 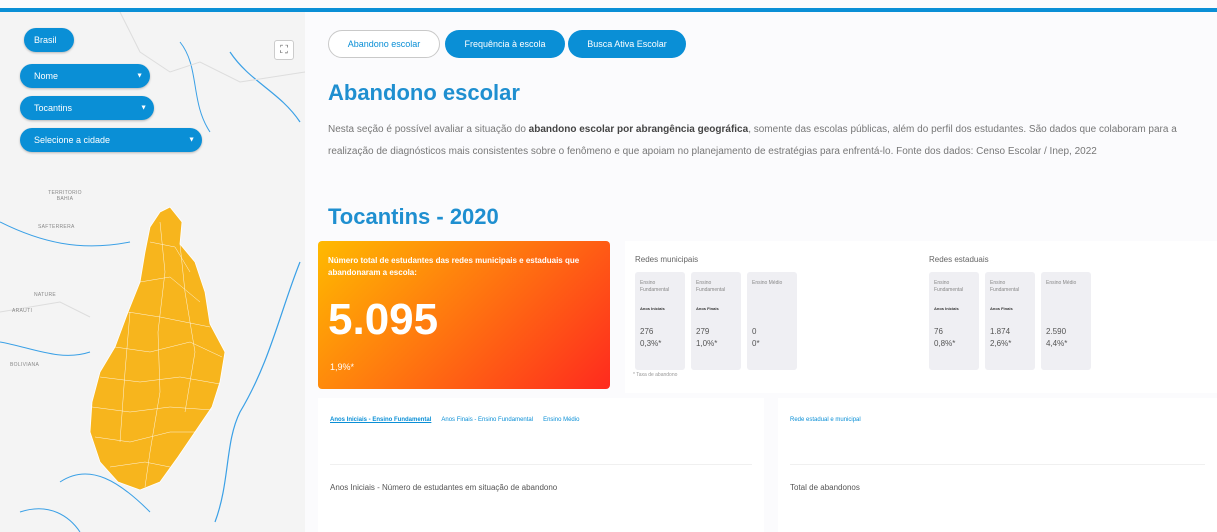 I want to click on tab-rede-estadual-municipal: Rede estadual e municipal, so click(x=825, y=420).